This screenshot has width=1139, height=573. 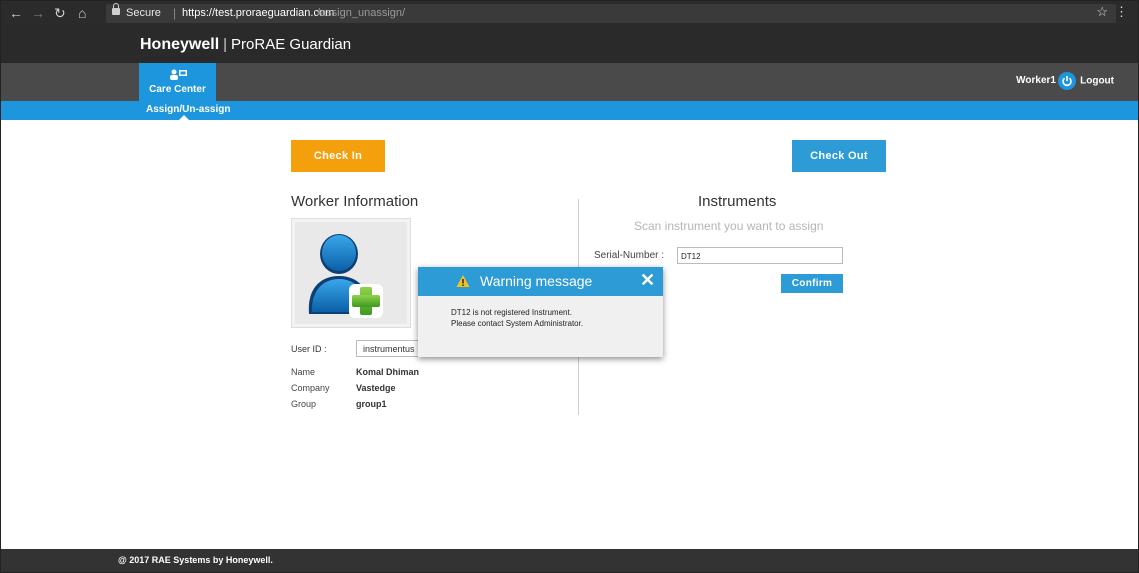 I want to click on power-icon, so click(x=1067, y=81).